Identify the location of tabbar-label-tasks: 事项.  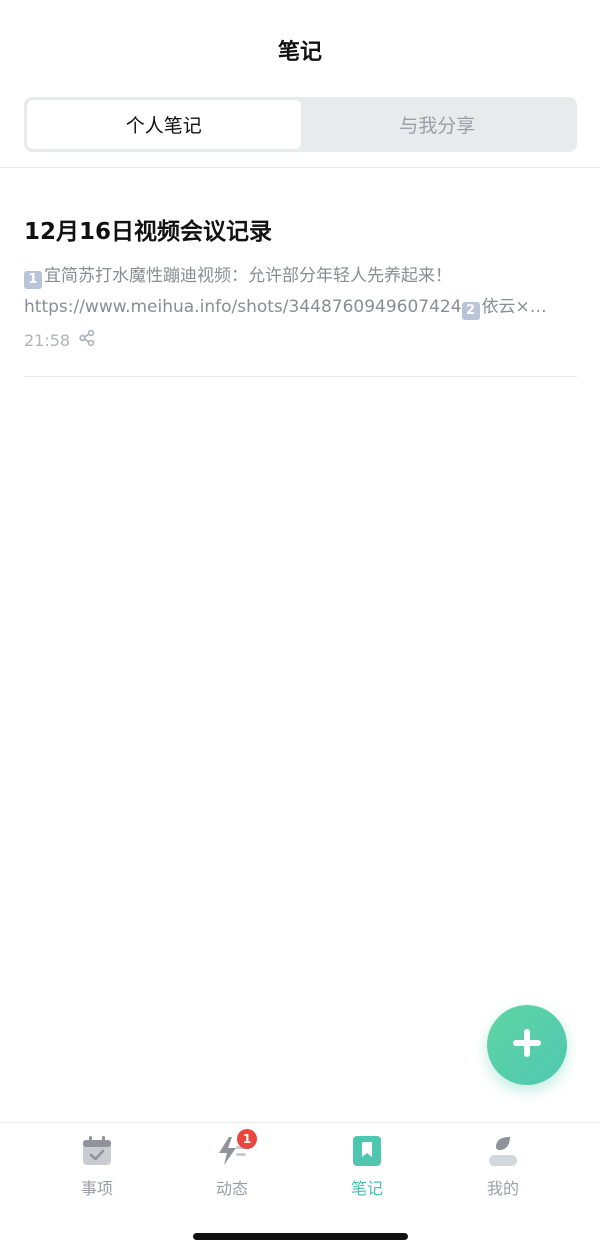
(96, 1188).